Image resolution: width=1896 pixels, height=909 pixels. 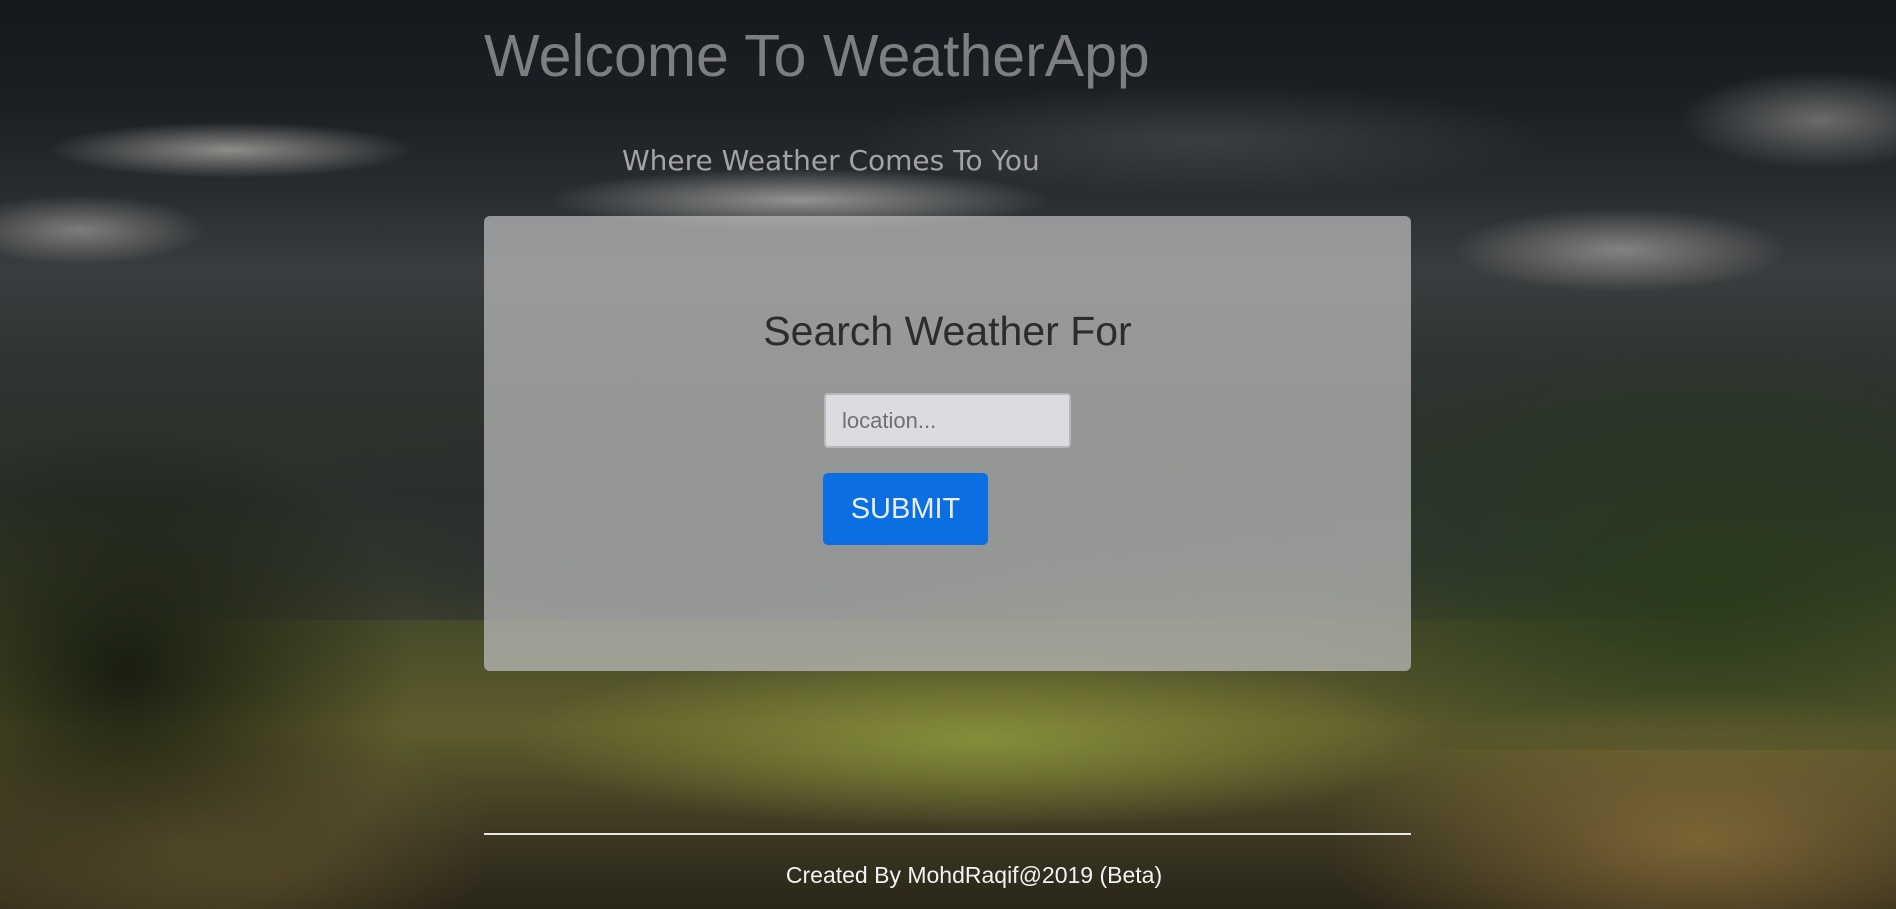 What do you see at coordinates (974, 875) in the screenshot?
I see `footer-credit: Created By MohdRaqif@2019 (Beta)` at bounding box center [974, 875].